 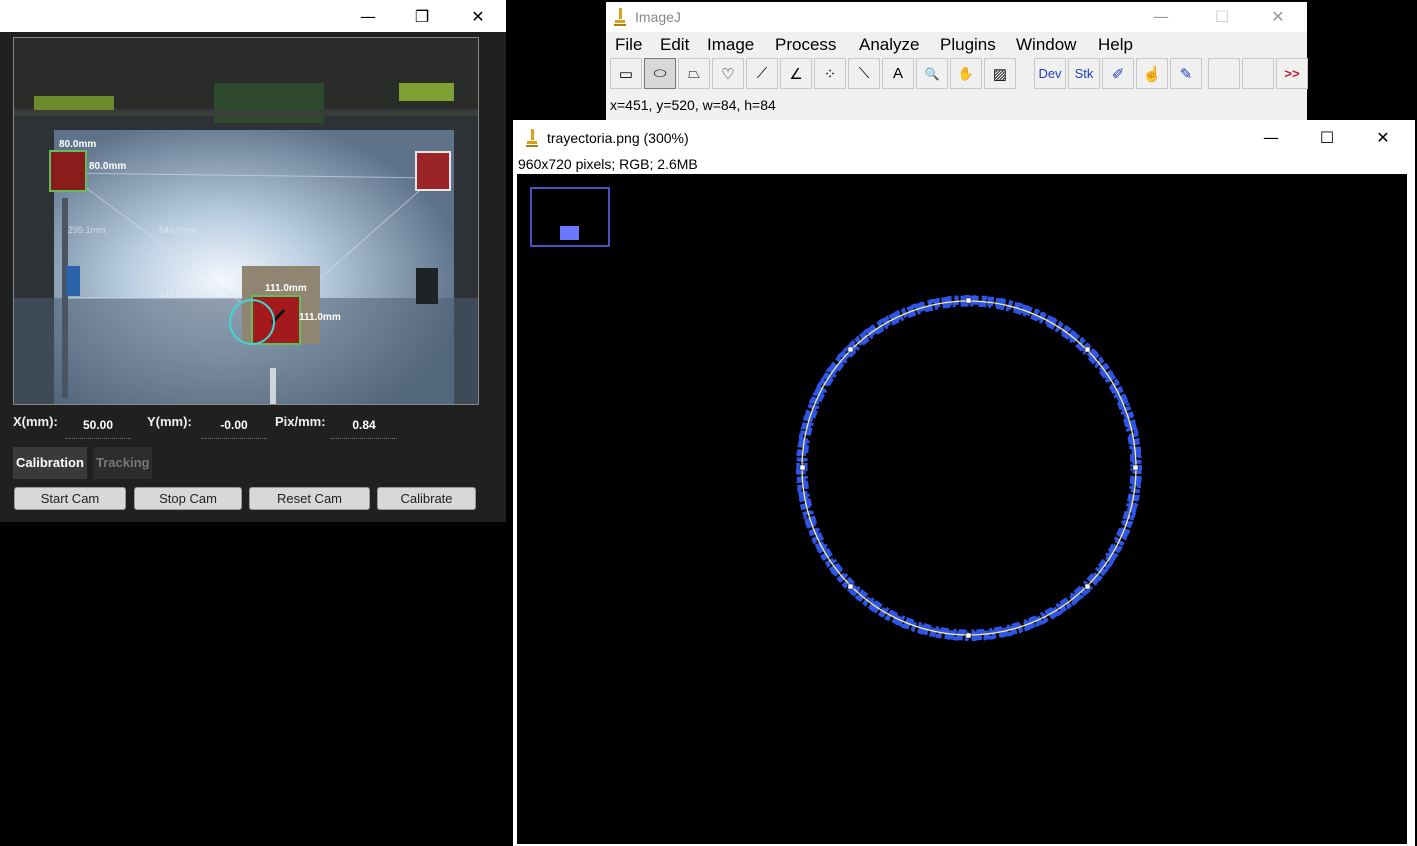 I want to click on menu-process: Process, so click(x=805, y=45).